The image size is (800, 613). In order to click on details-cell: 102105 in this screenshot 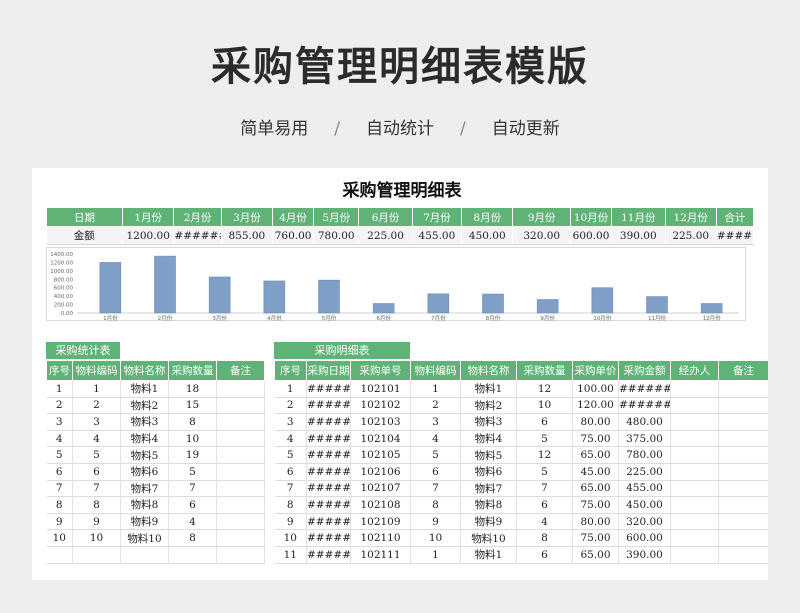, I will do `click(380, 455)`.